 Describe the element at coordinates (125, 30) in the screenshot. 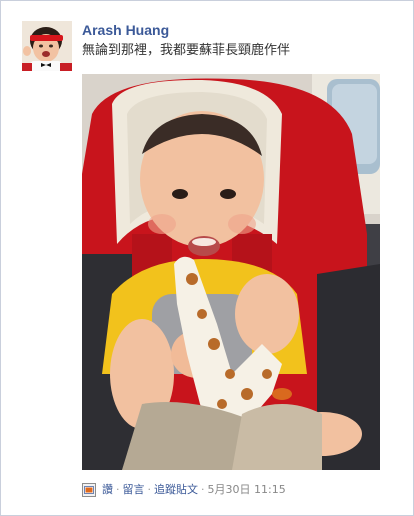

I see `author-name-link: Arash Huang` at that location.